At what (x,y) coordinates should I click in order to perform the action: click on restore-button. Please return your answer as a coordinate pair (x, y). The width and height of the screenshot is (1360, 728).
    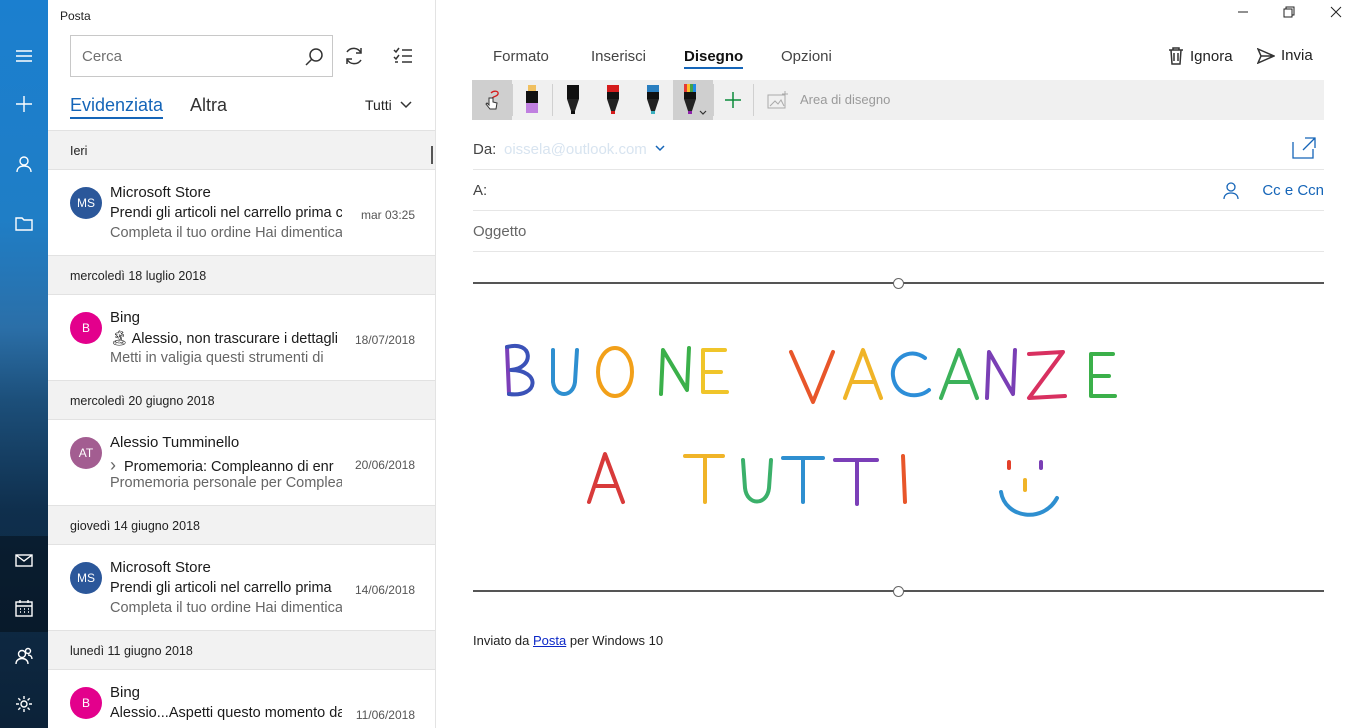
    Looking at the image, I should click on (1294, 16).